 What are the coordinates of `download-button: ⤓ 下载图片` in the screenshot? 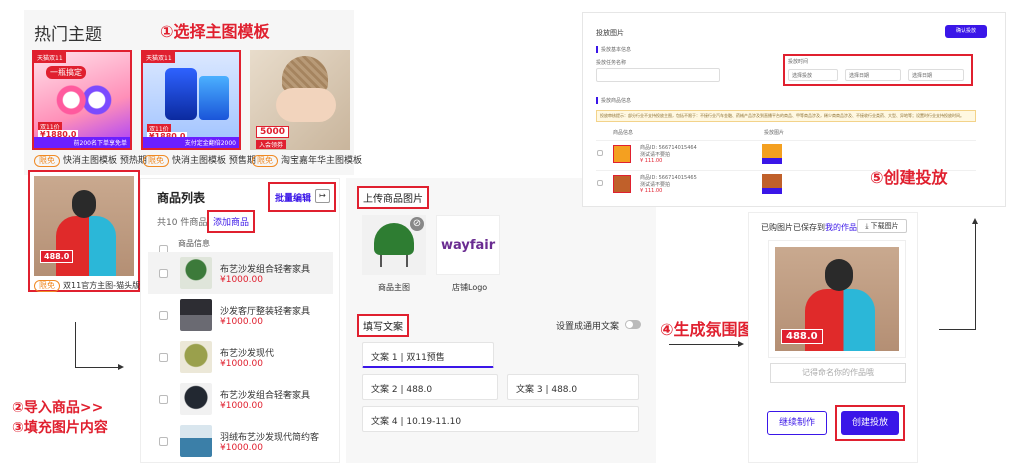 It's located at (882, 226).